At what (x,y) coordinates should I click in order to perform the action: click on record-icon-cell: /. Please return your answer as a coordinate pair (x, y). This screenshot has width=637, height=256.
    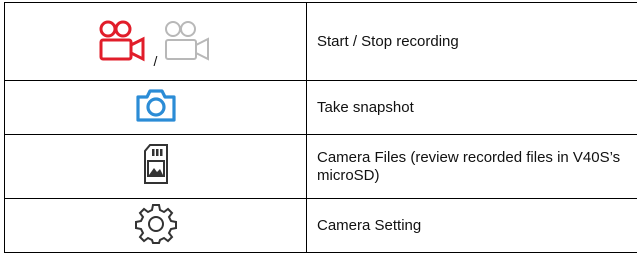
    Looking at the image, I should click on (155, 41).